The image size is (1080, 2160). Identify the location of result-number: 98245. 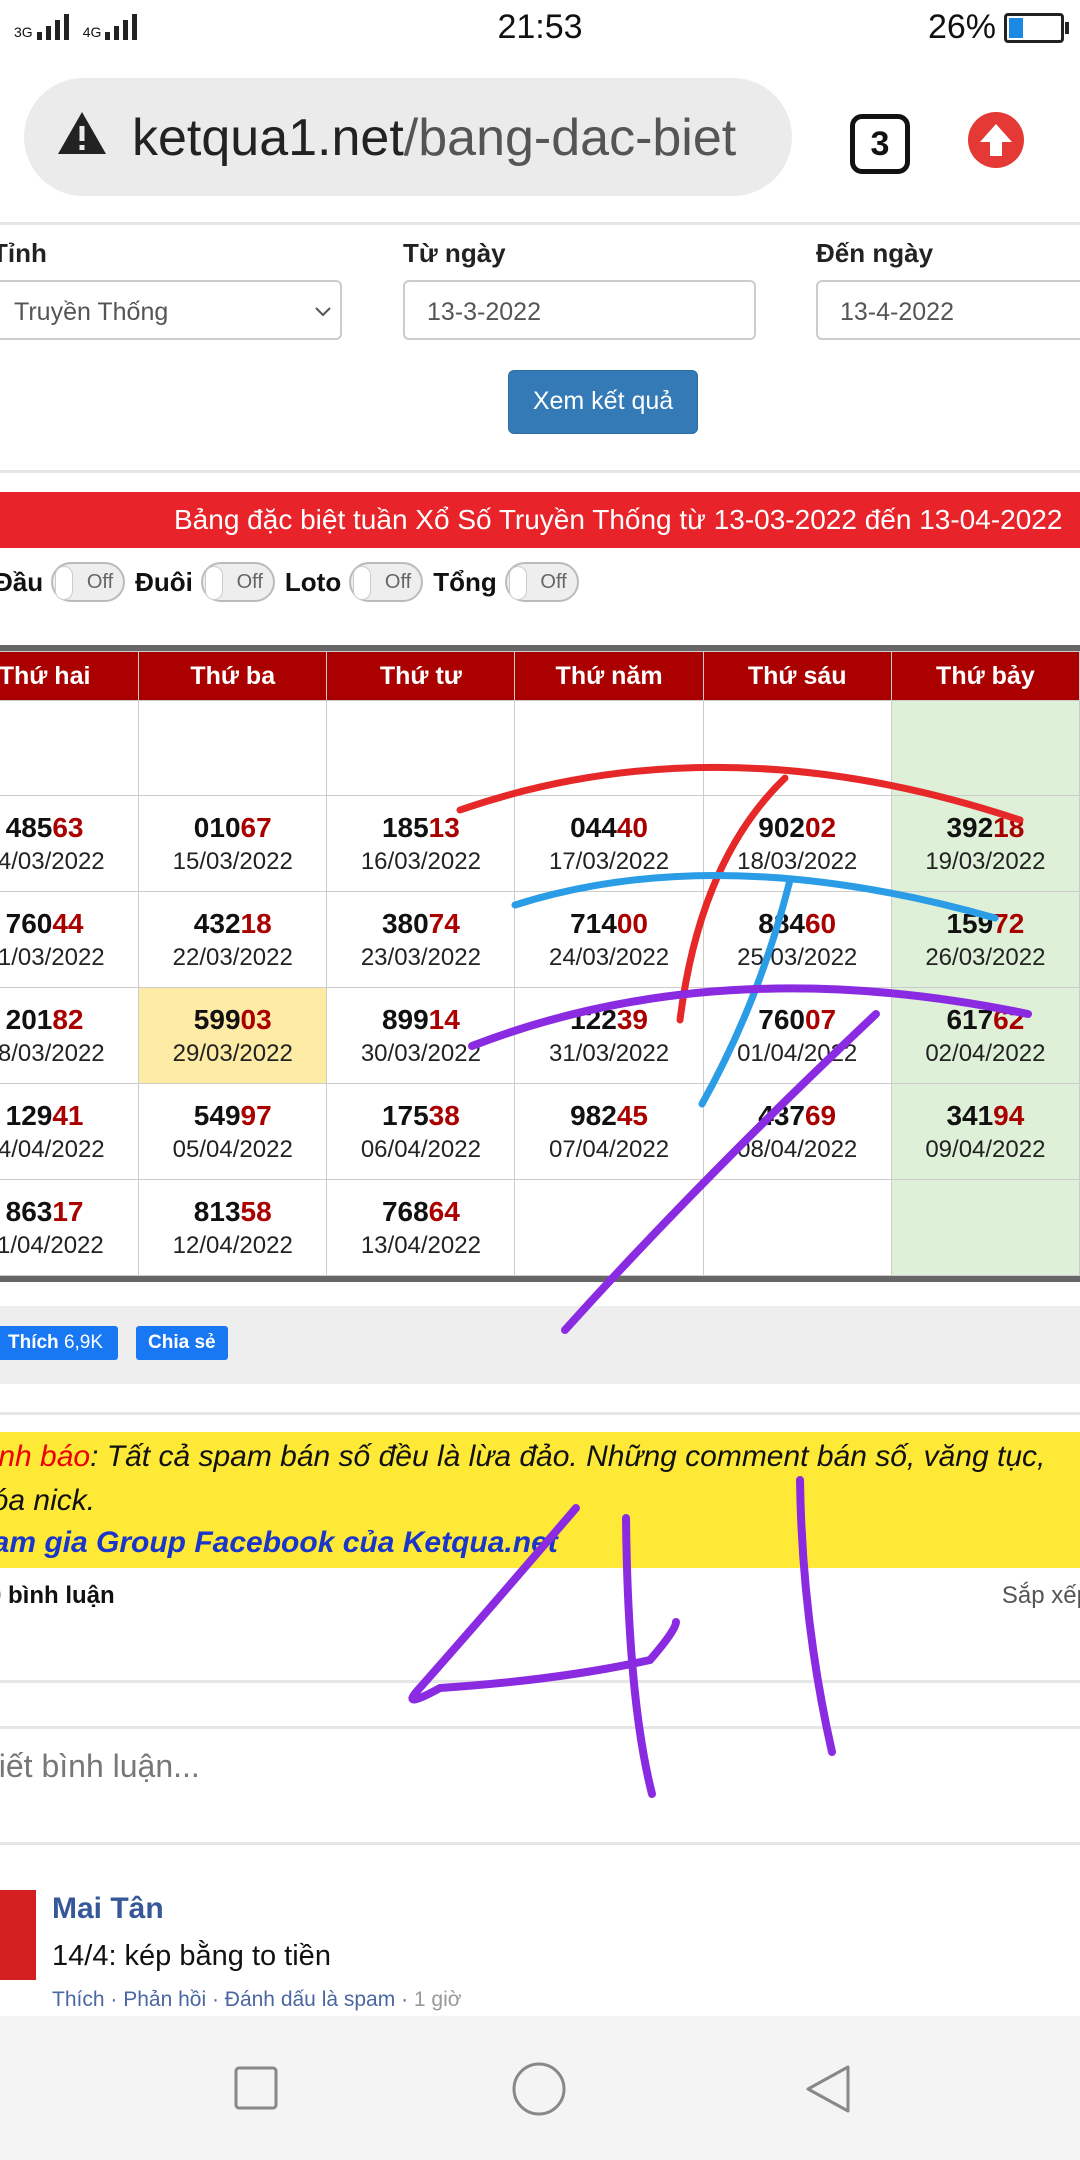
(609, 1115).